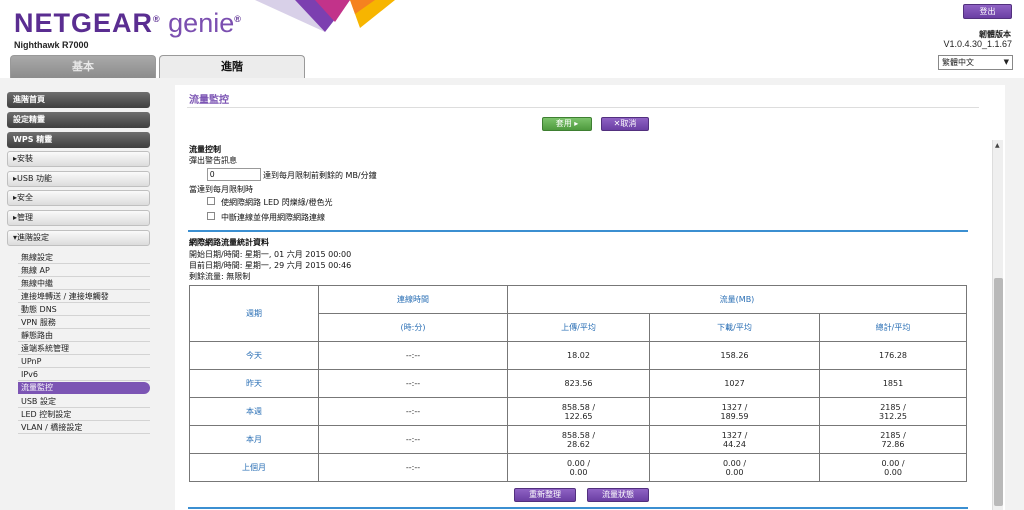 The height and width of the screenshot is (510, 1024). I want to click on download-avg: 44.24, so click(734, 444).